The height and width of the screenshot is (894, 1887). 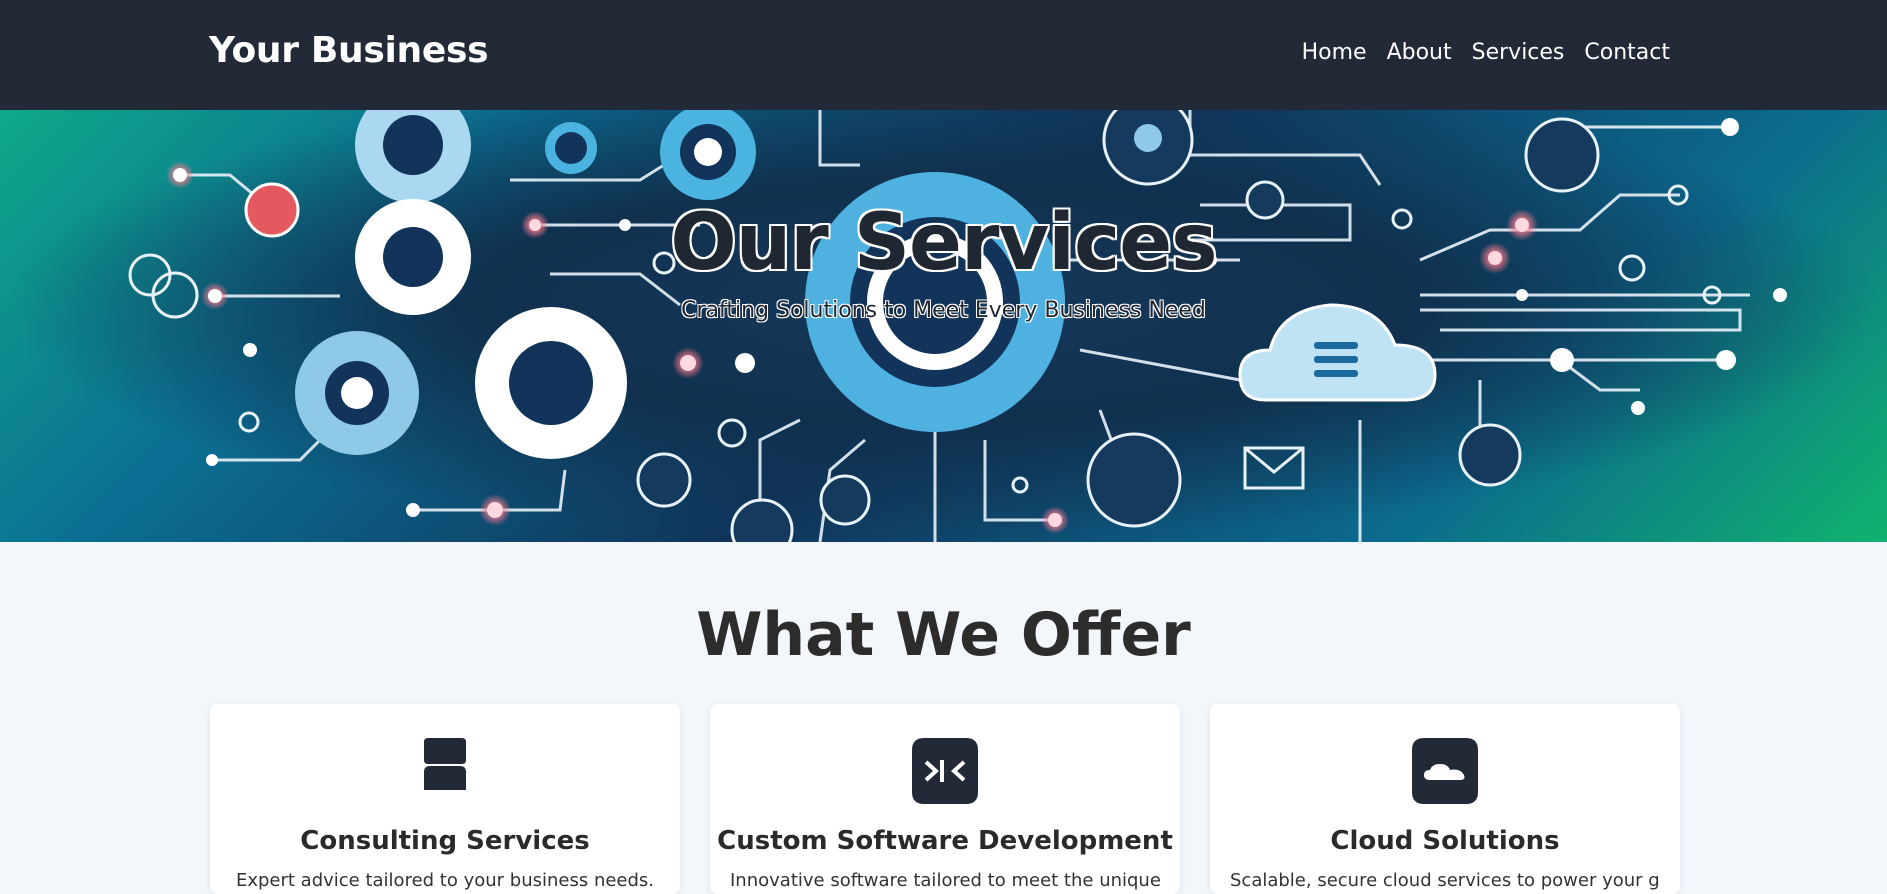 What do you see at coordinates (1334, 52) in the screenshot?
I see `nav-home: Home` at bounding box center [1334, 52].